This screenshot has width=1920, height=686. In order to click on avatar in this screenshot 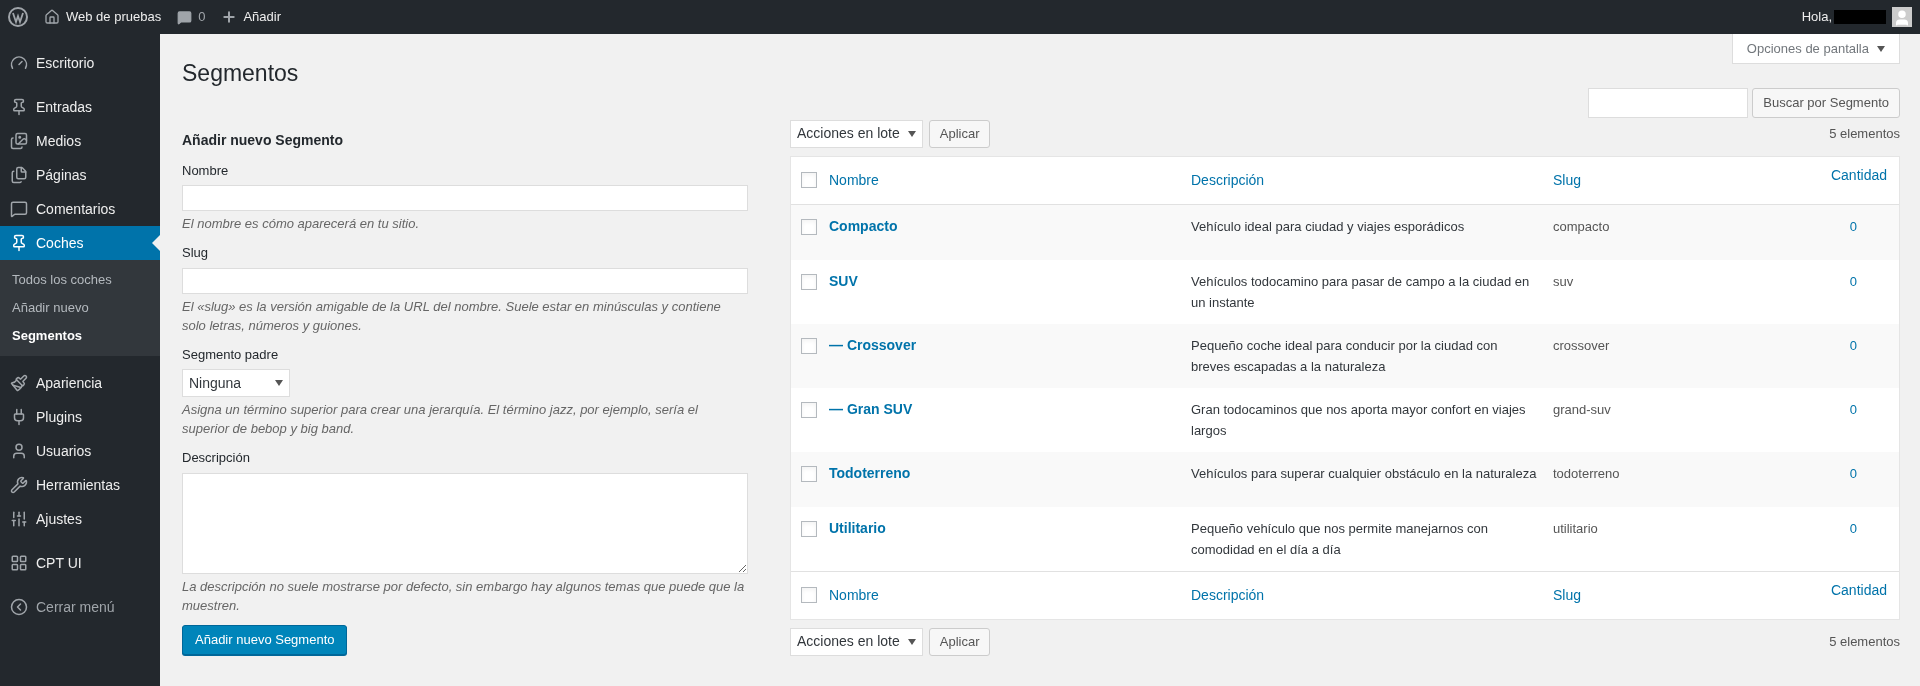, I will do `click(1902, 17)`.